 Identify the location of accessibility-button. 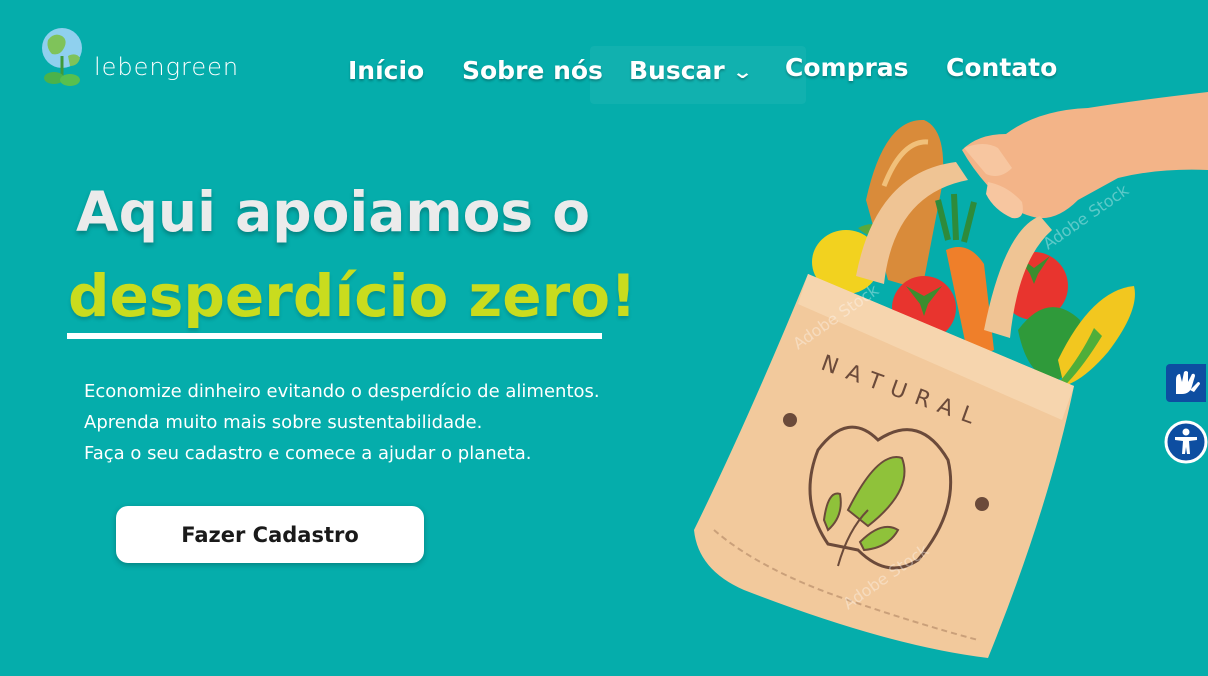
(1186, 442).